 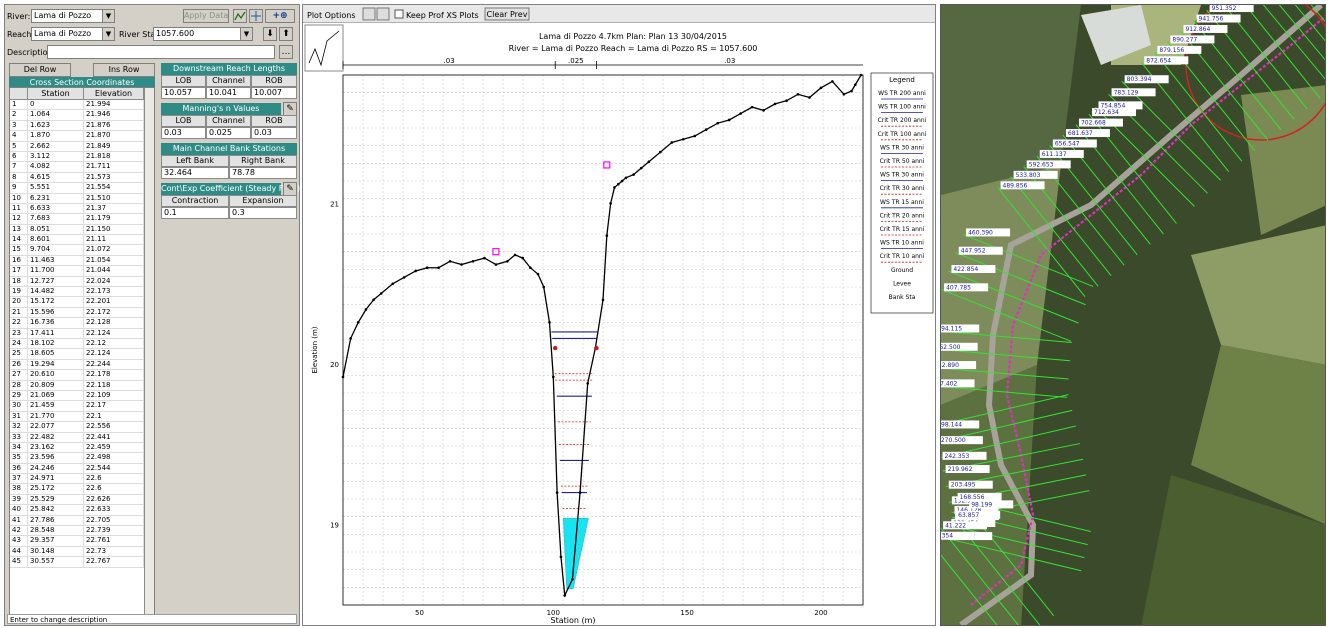 I want to click on elevation-cell: 21.072, so click(x=114, y=250).